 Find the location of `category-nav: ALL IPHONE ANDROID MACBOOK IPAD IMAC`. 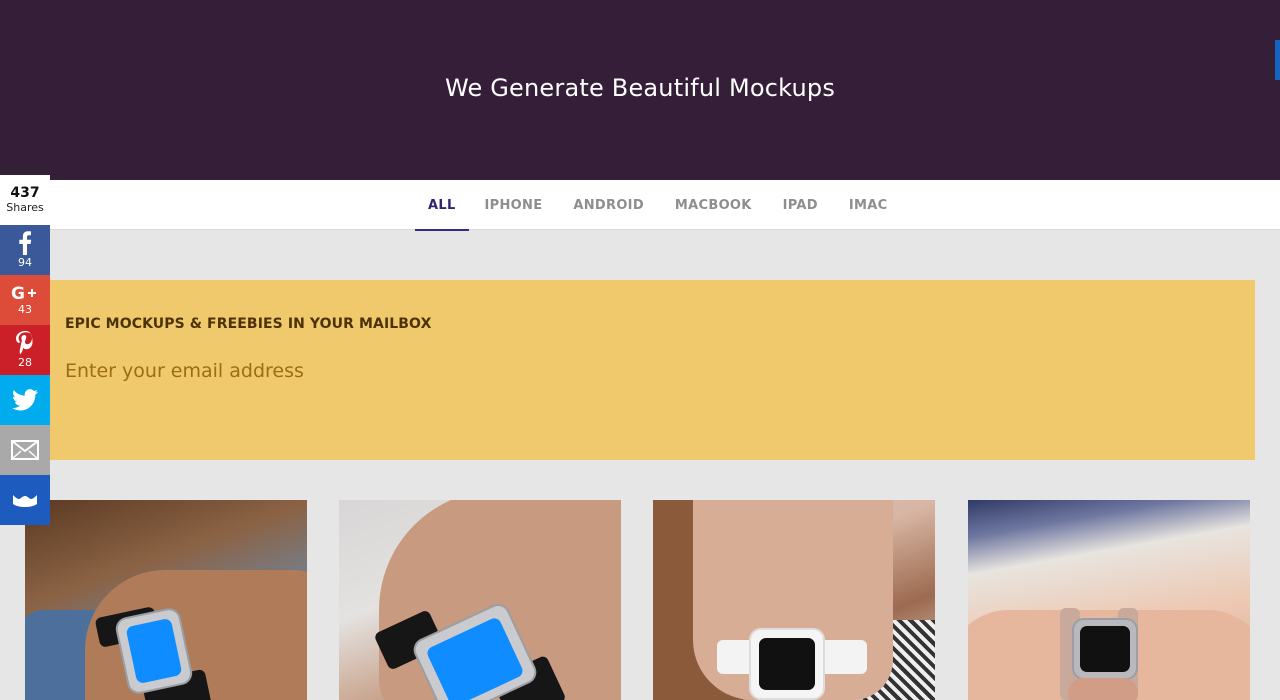

category-nav: ALL IPHONE ANDROID MACBOOK IPAD IMAC is located at coordinates (640, 205).